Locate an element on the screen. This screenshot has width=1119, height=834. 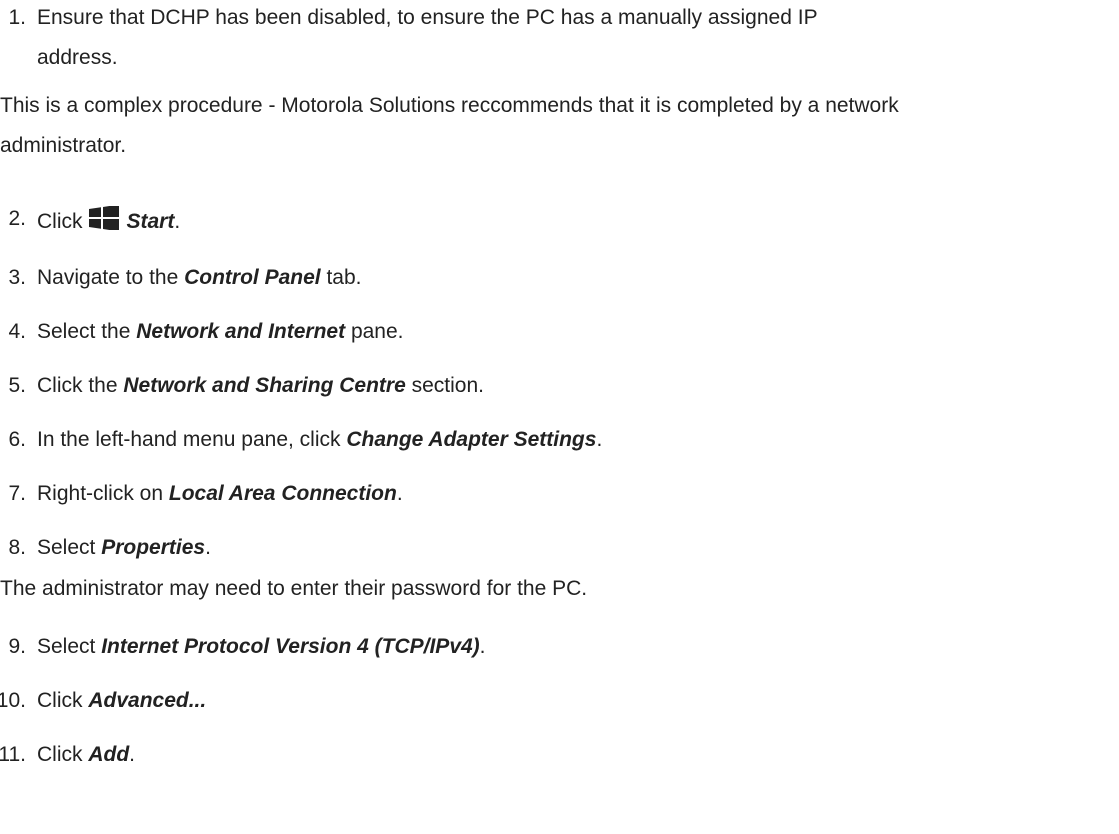
step-emphasis: Network and Internet is located at coordinates (241, 331).